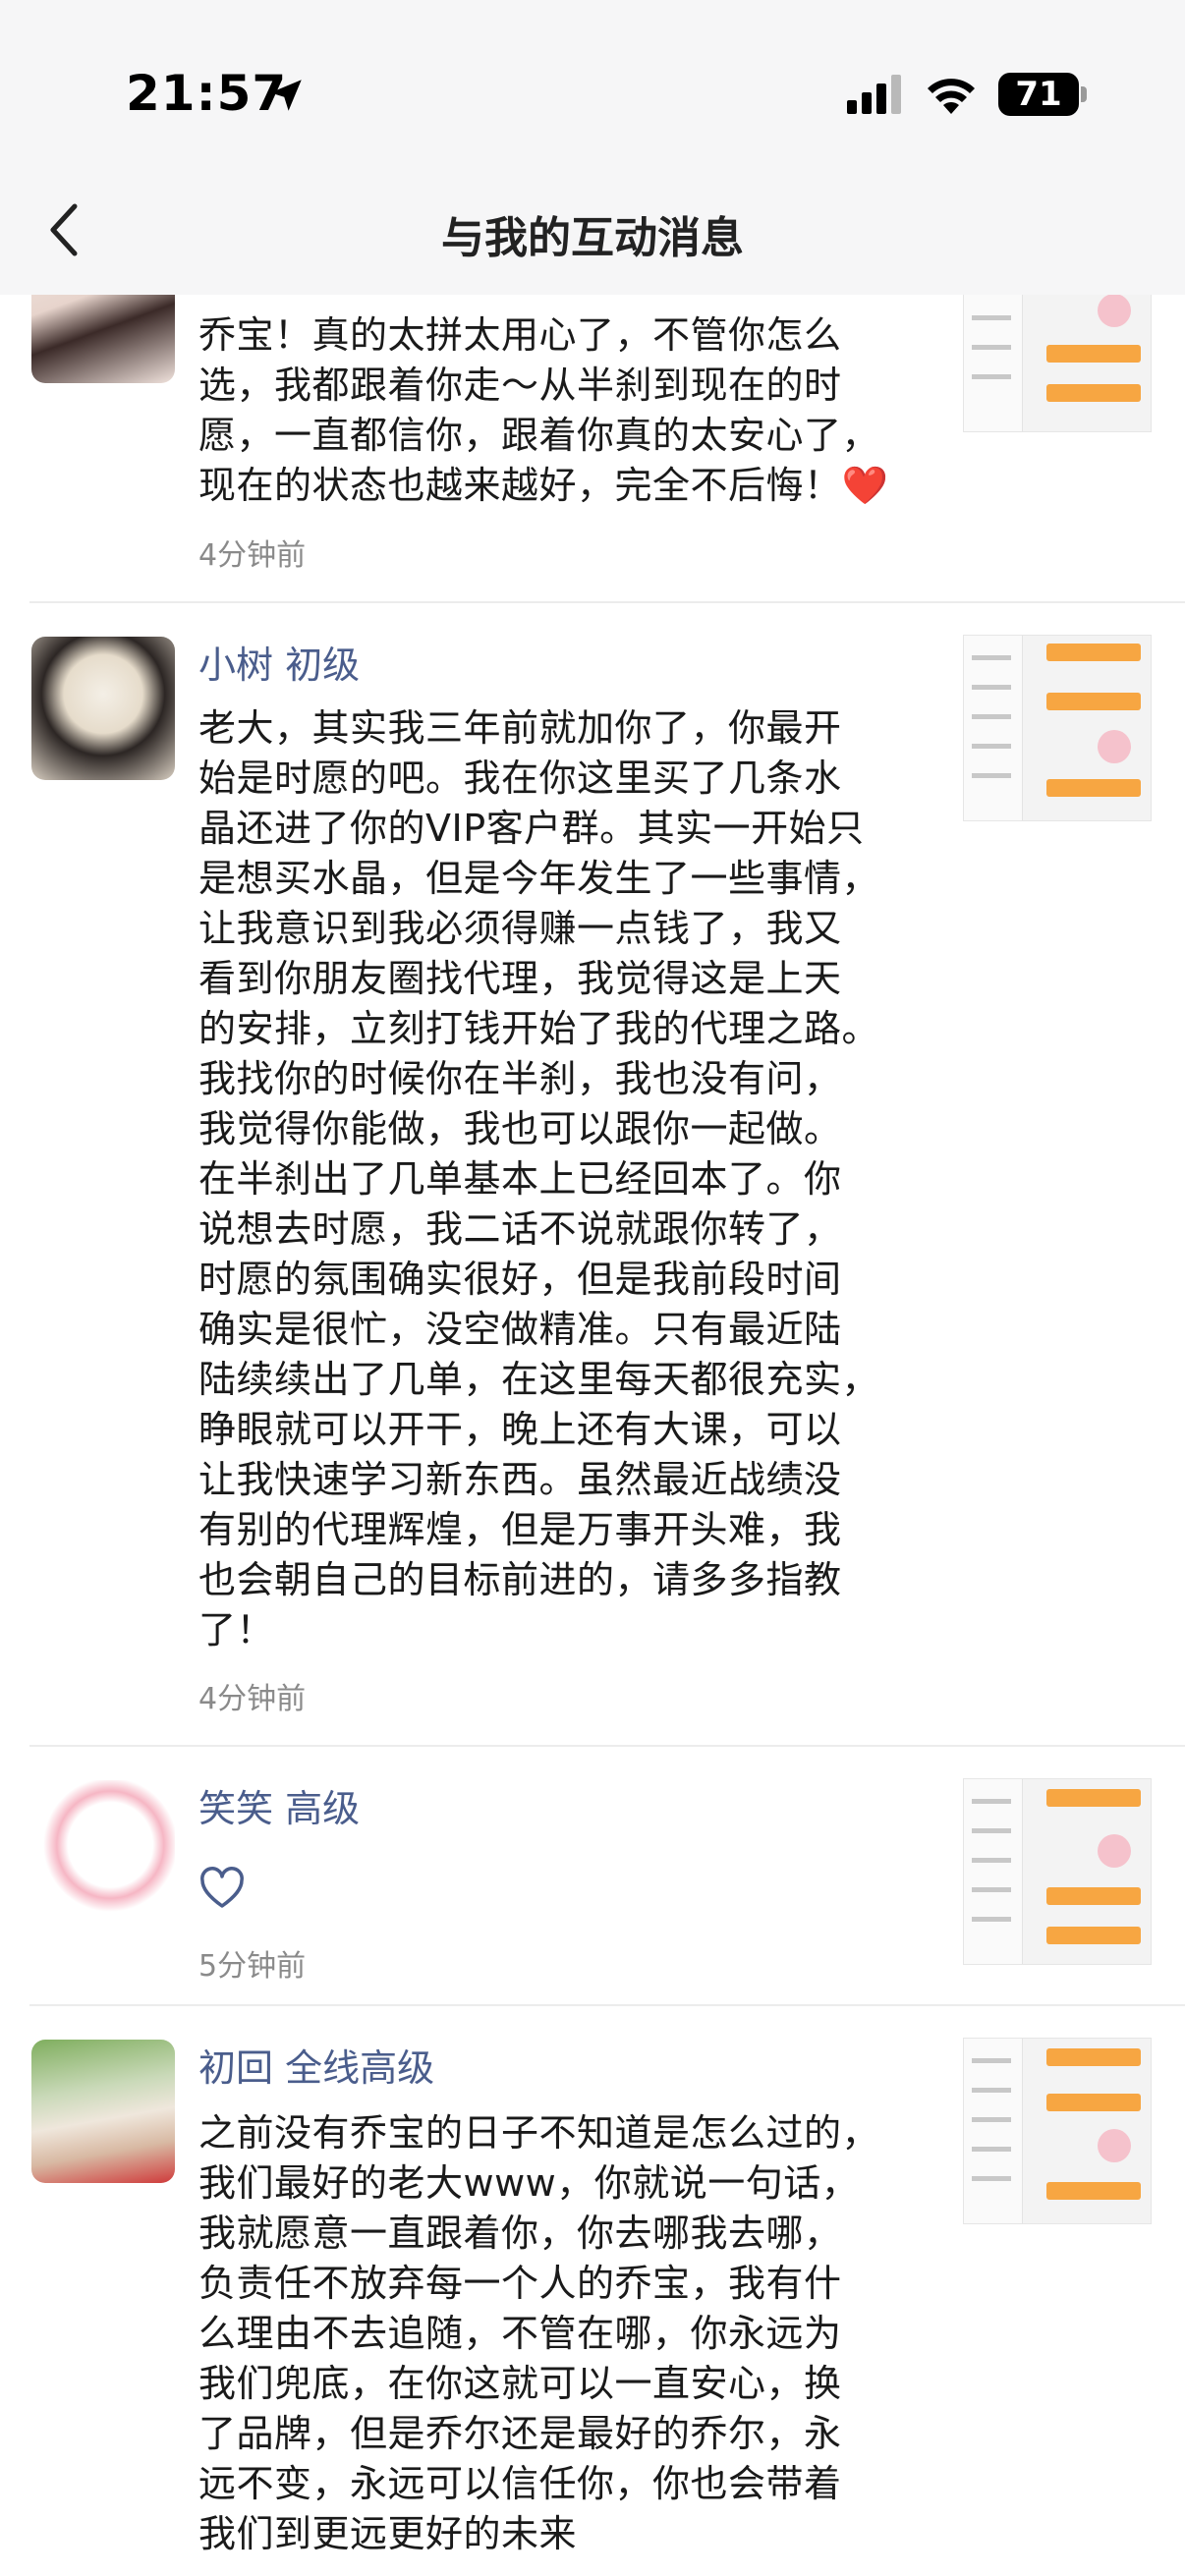  What do you see at coordinates (520, 1429) in the screenshot?
I see `comment-line: 睁眼就可以开干，晚上还有大课，可以` at bounding box center [520, 1429].